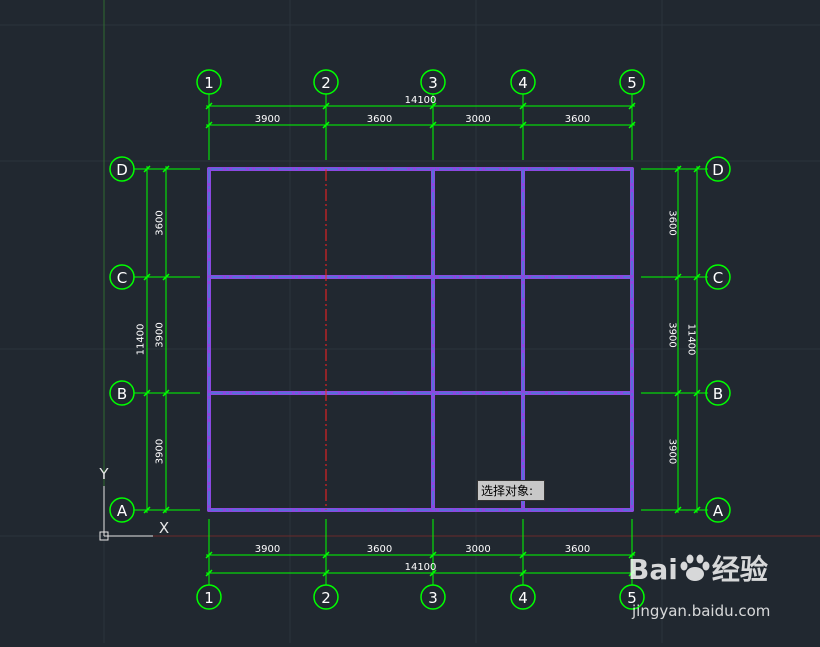  I want to click on axis-bubble-top-5: 5, so click(632, 82).